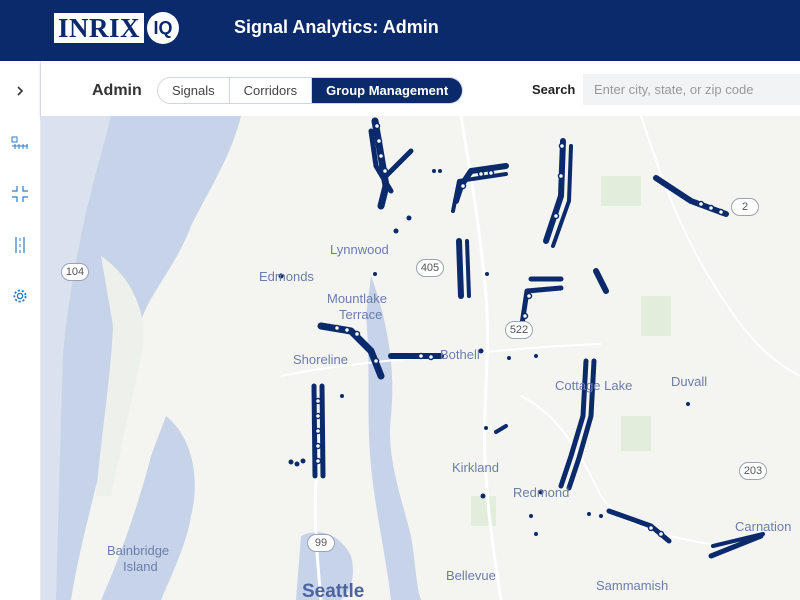 The width and height of the screenshot is (800, 600). I want to click on logo-text: INRIX, so click(99, 28).